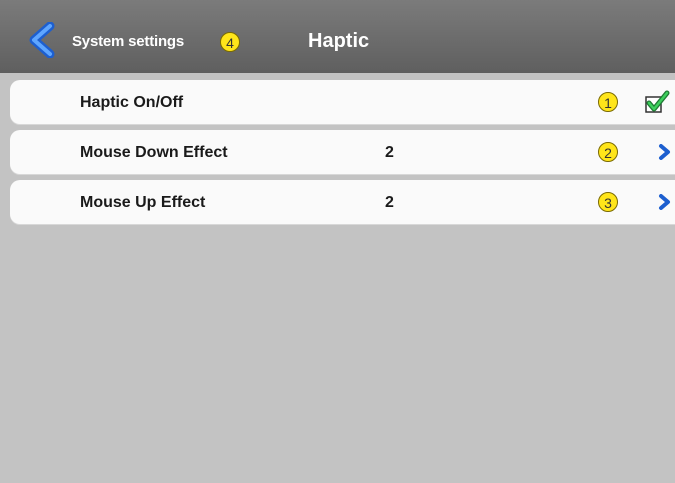 The width and height of the screenshot is (675, 483). I want to click on check-icon, so click(657, 102).